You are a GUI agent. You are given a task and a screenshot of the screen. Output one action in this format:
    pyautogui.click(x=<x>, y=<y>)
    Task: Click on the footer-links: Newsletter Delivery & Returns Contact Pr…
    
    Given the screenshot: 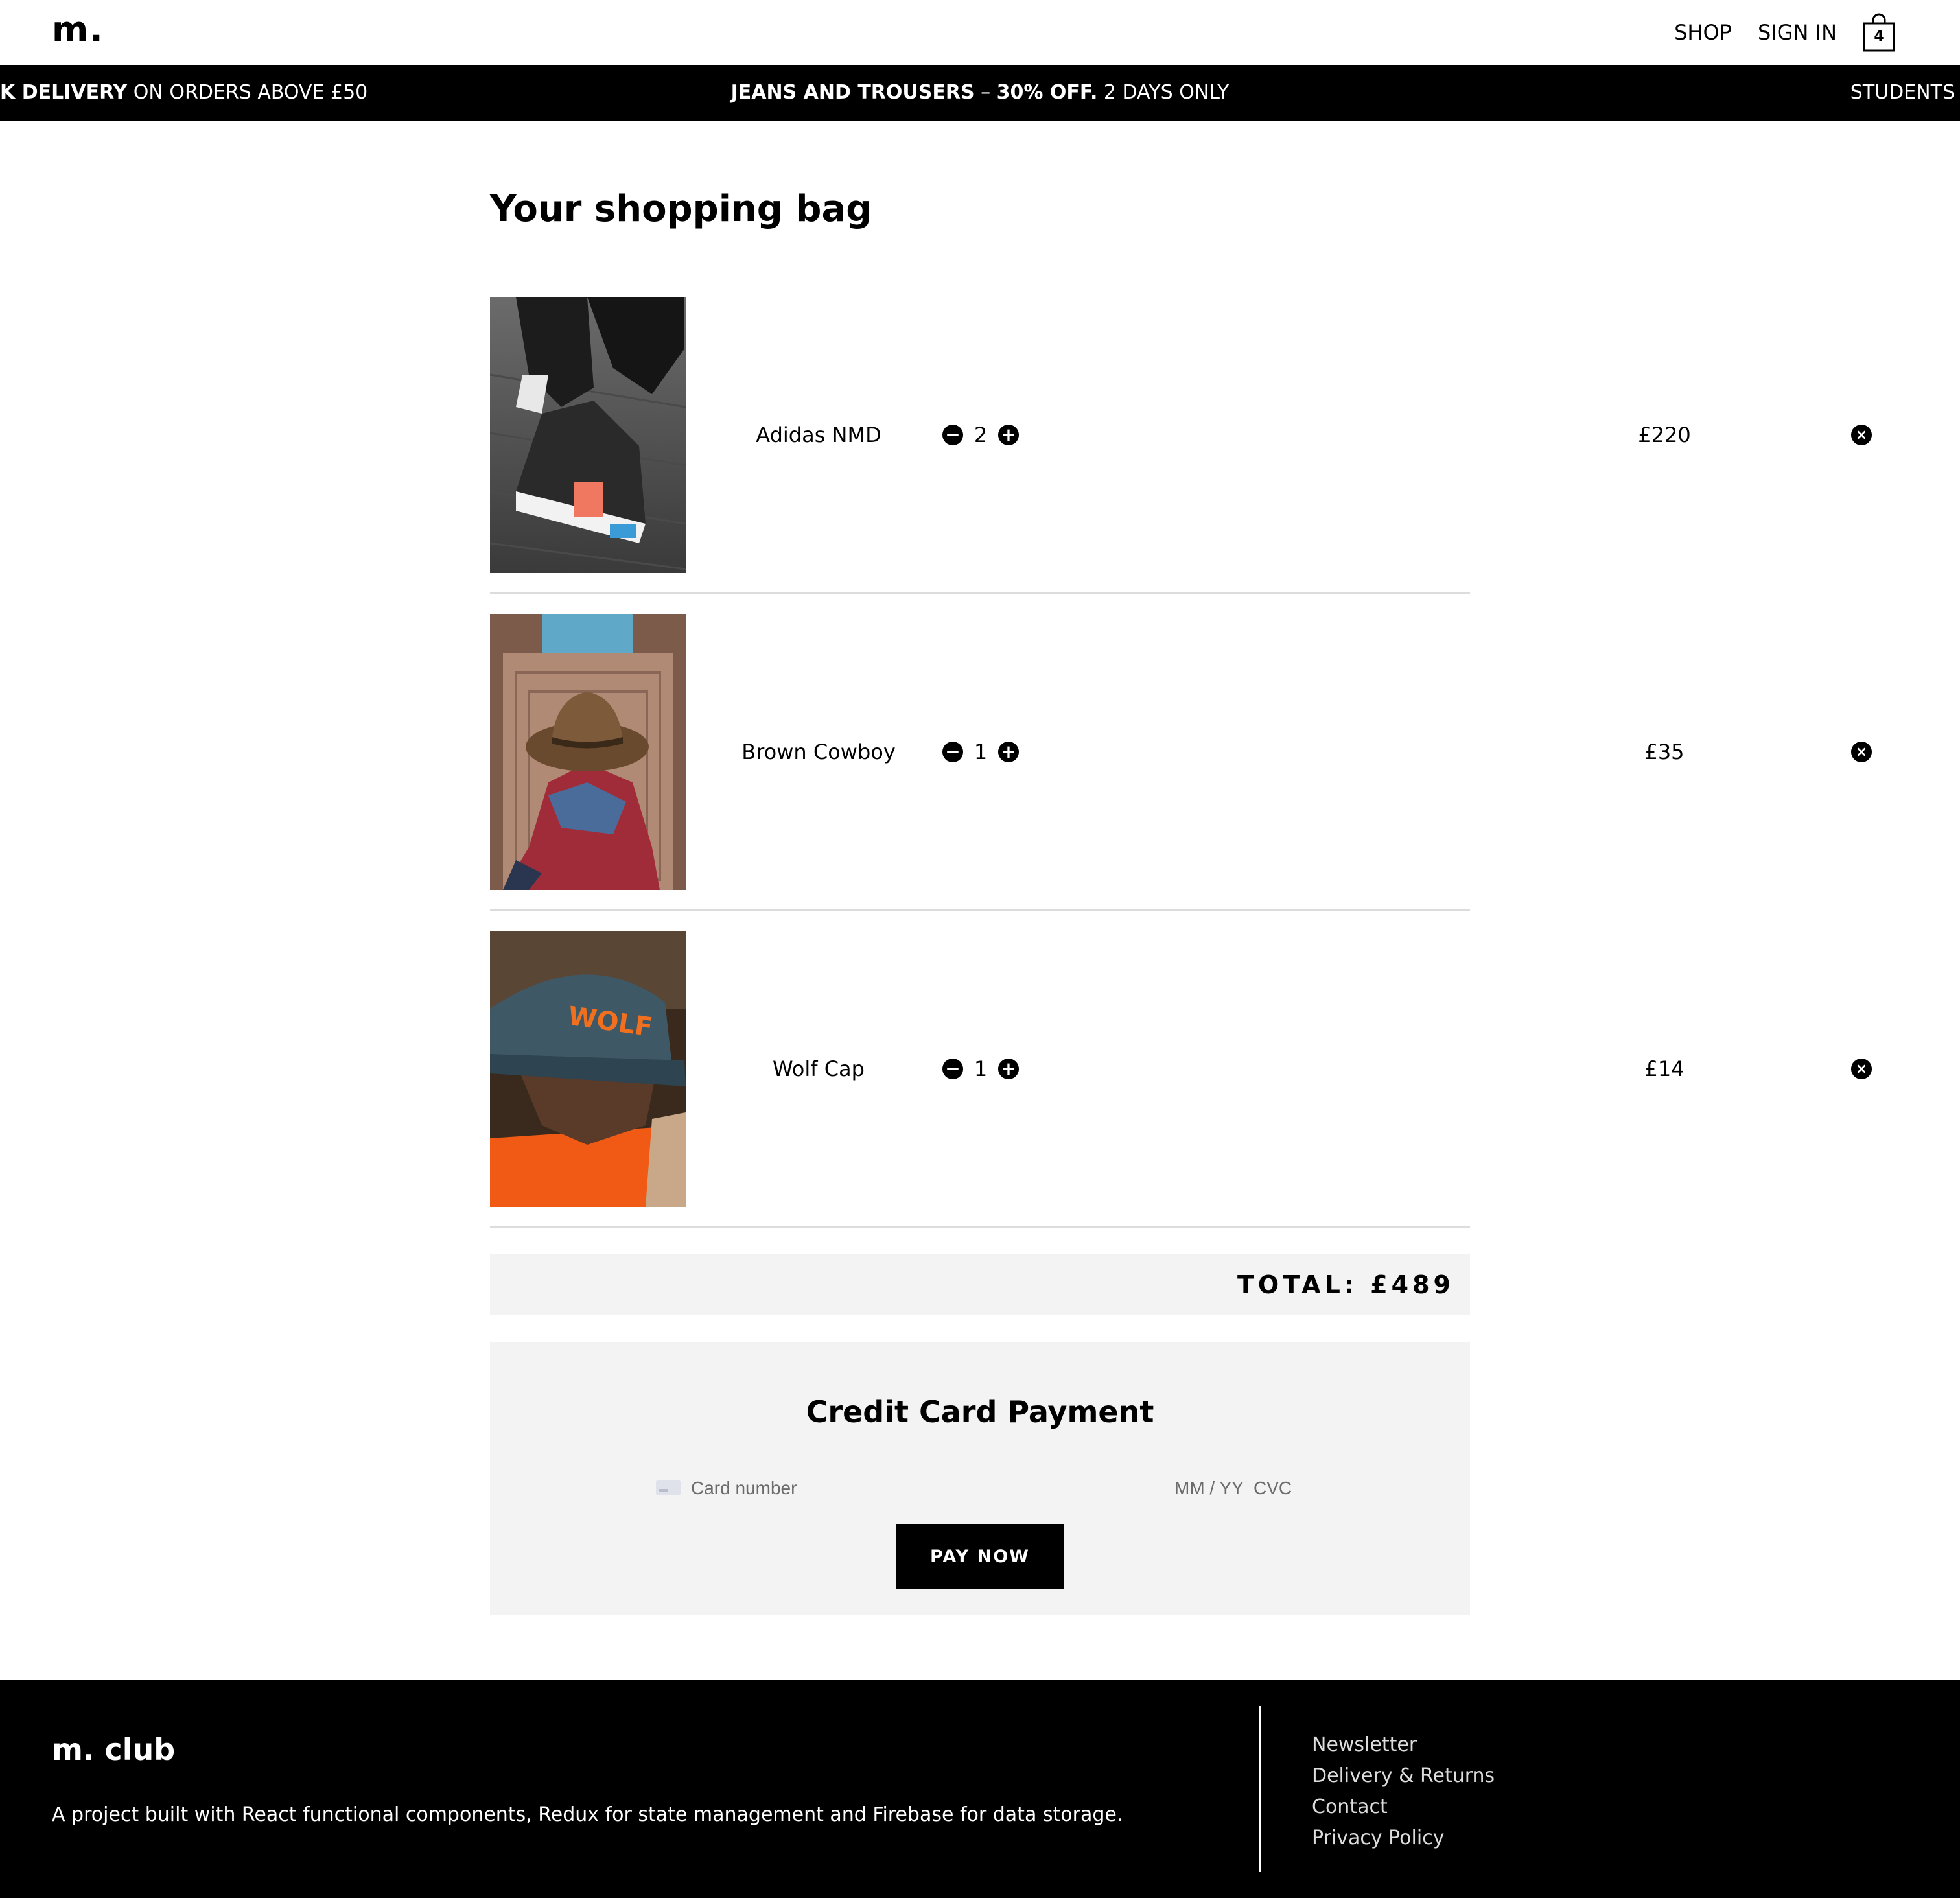 What is the action you would take?
    pyautogui.click(x=1403, y=1791)
    